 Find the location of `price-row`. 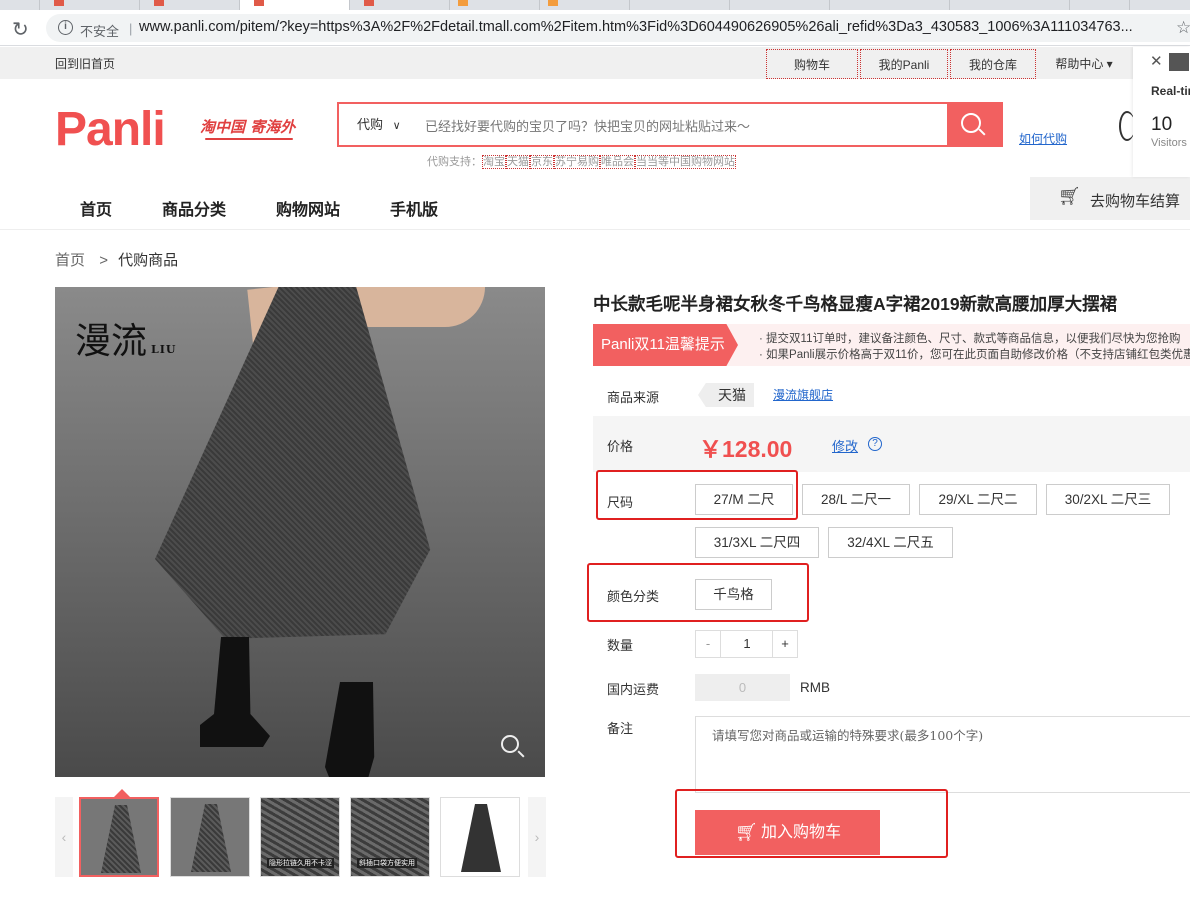

price-row is located at coordinates (891, 444).